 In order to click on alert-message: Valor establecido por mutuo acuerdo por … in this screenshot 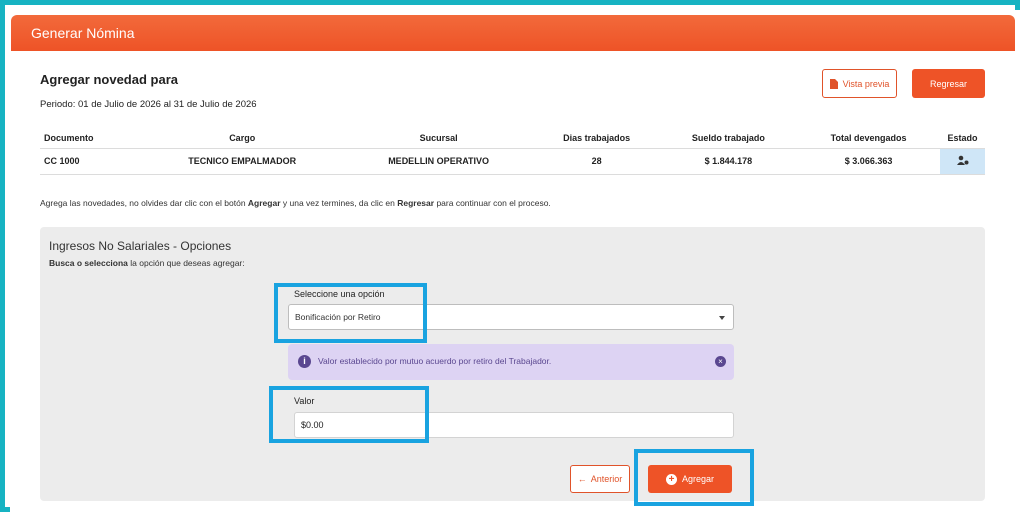, I will do `click(435, 361)`.